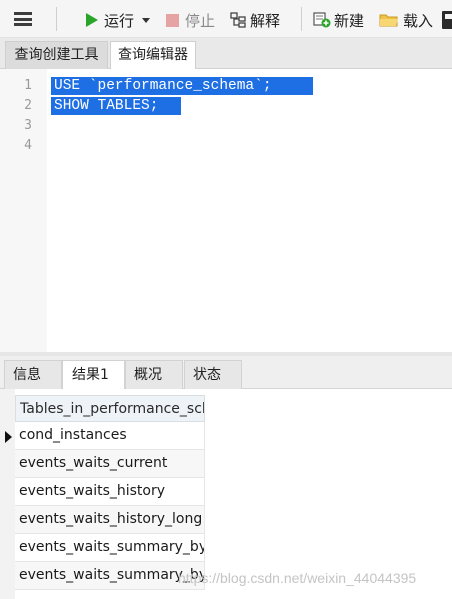 The image size is (452, 599). What do you see at coordinates (297, 578) in the screenshot?
I see `watermark: https://blog.csdn.net/weixin_44044395` at bounding box center [297, 578].